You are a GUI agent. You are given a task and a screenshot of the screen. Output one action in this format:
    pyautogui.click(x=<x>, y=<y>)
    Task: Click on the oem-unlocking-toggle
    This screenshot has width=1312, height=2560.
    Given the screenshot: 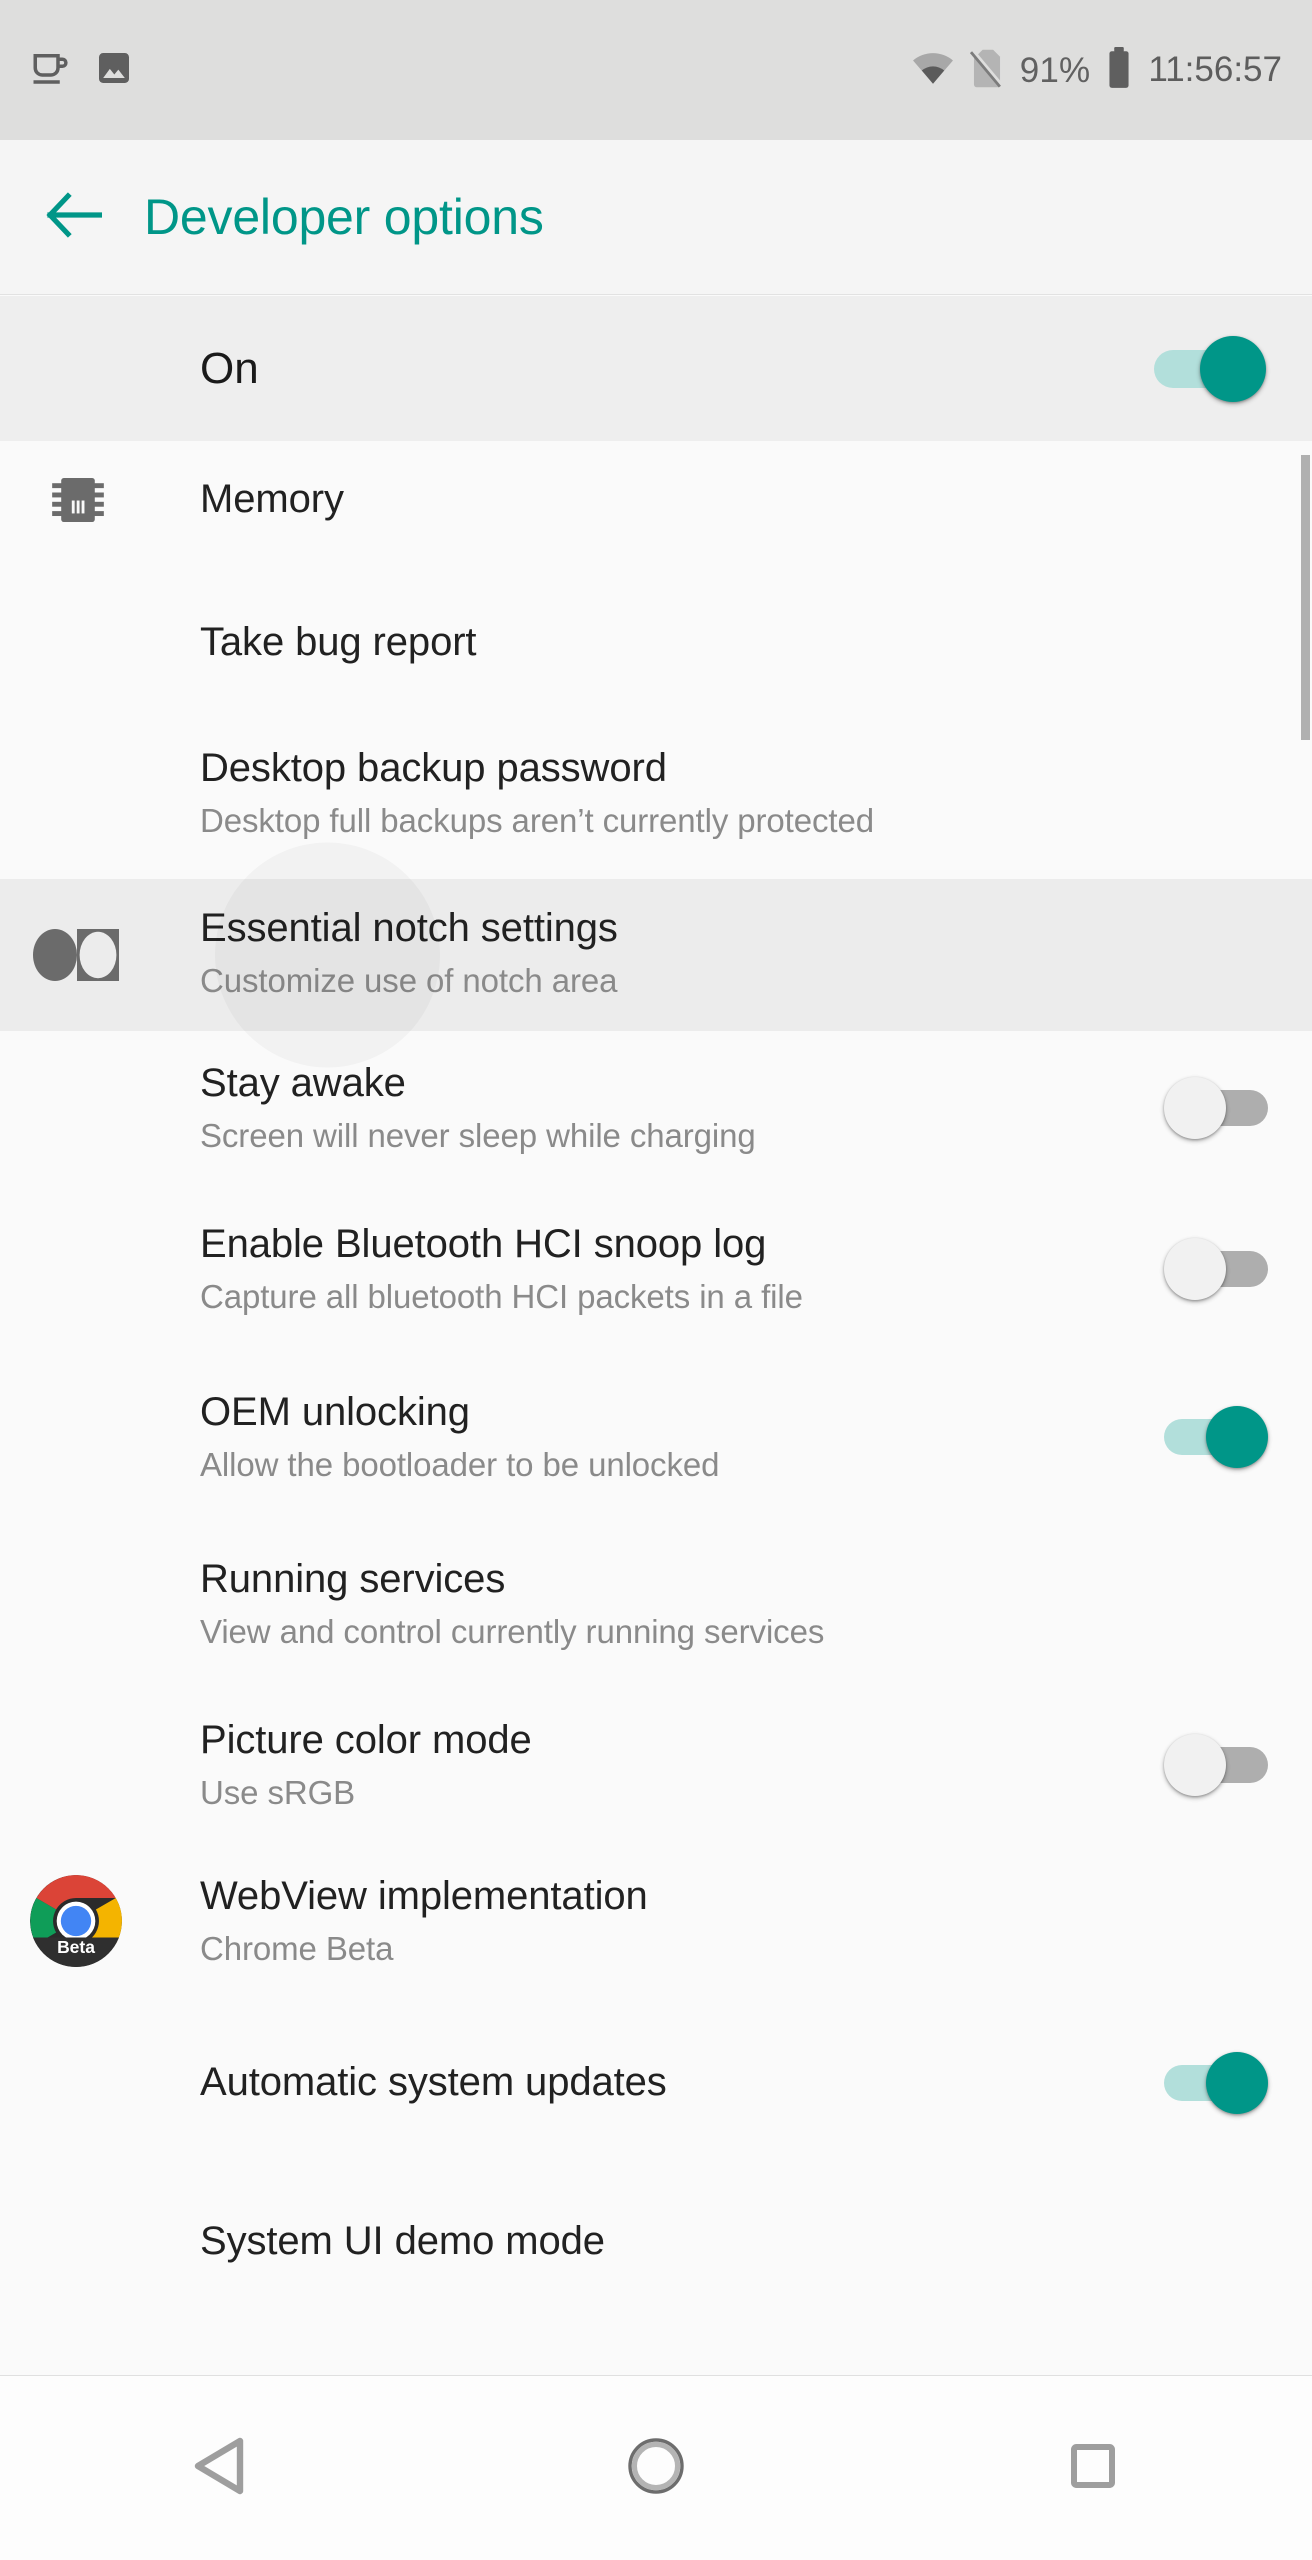 What is the action you would take?
    pyautogui.click(x=1216, y=1437)
    